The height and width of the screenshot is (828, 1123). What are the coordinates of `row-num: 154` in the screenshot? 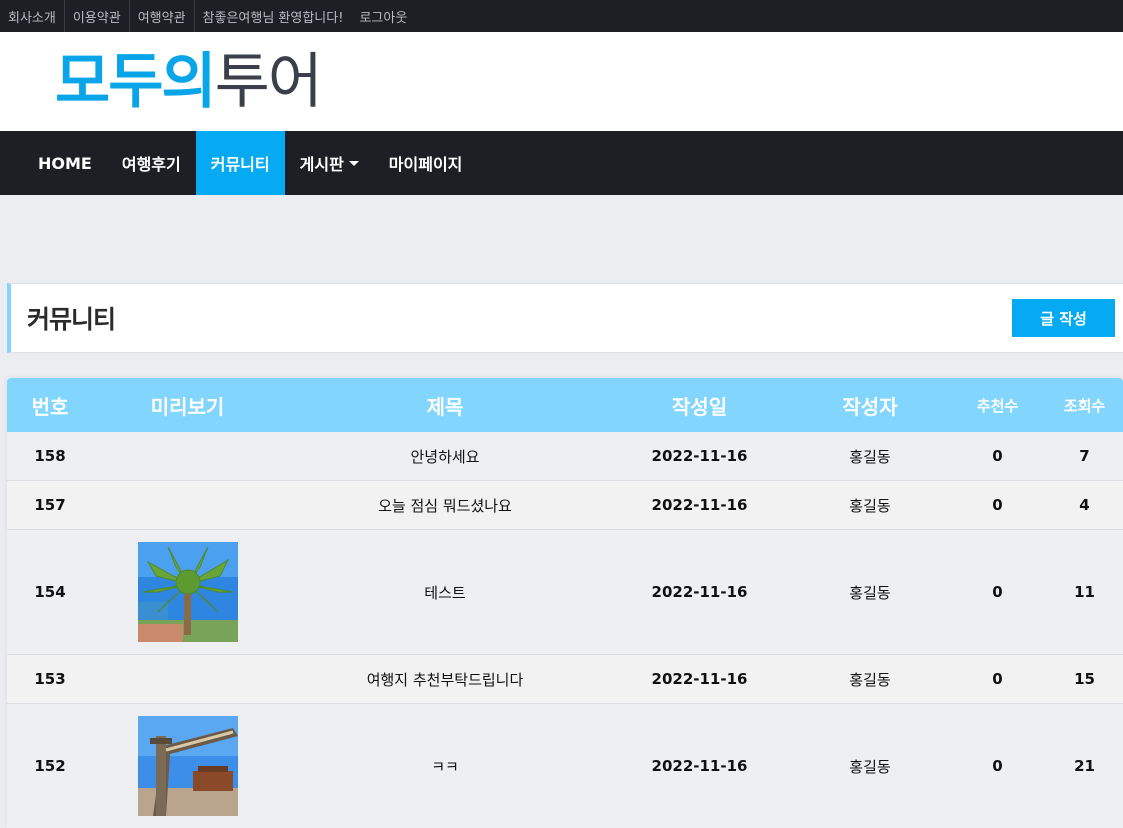 It's located at (50, 592).